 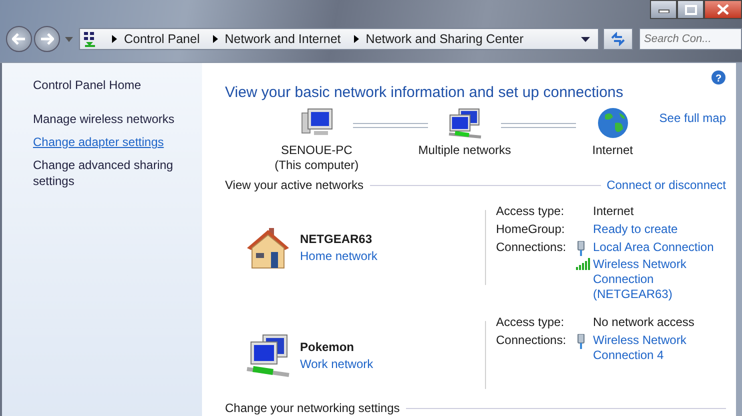 I want to click on see-full-map-link: See full map, so click(x=692, y=118).